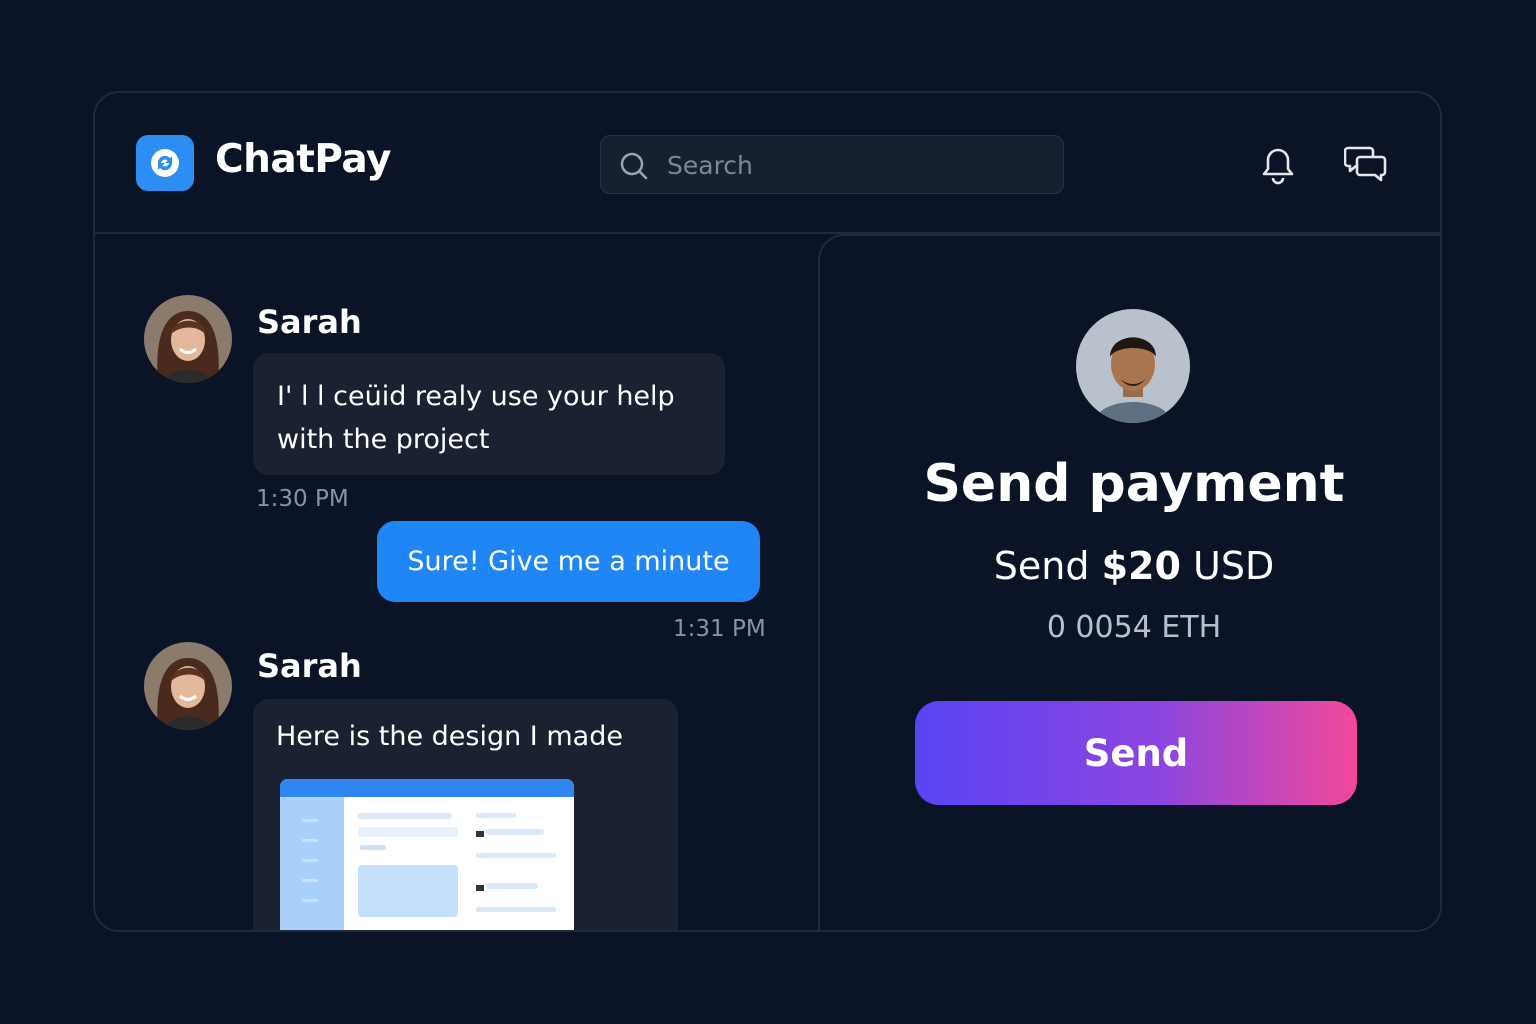 This screenshot has width=1536, height=1024. Describe the element at coordinates (427, 854) in the screenshot. I see `design-attachment-image` at that location.